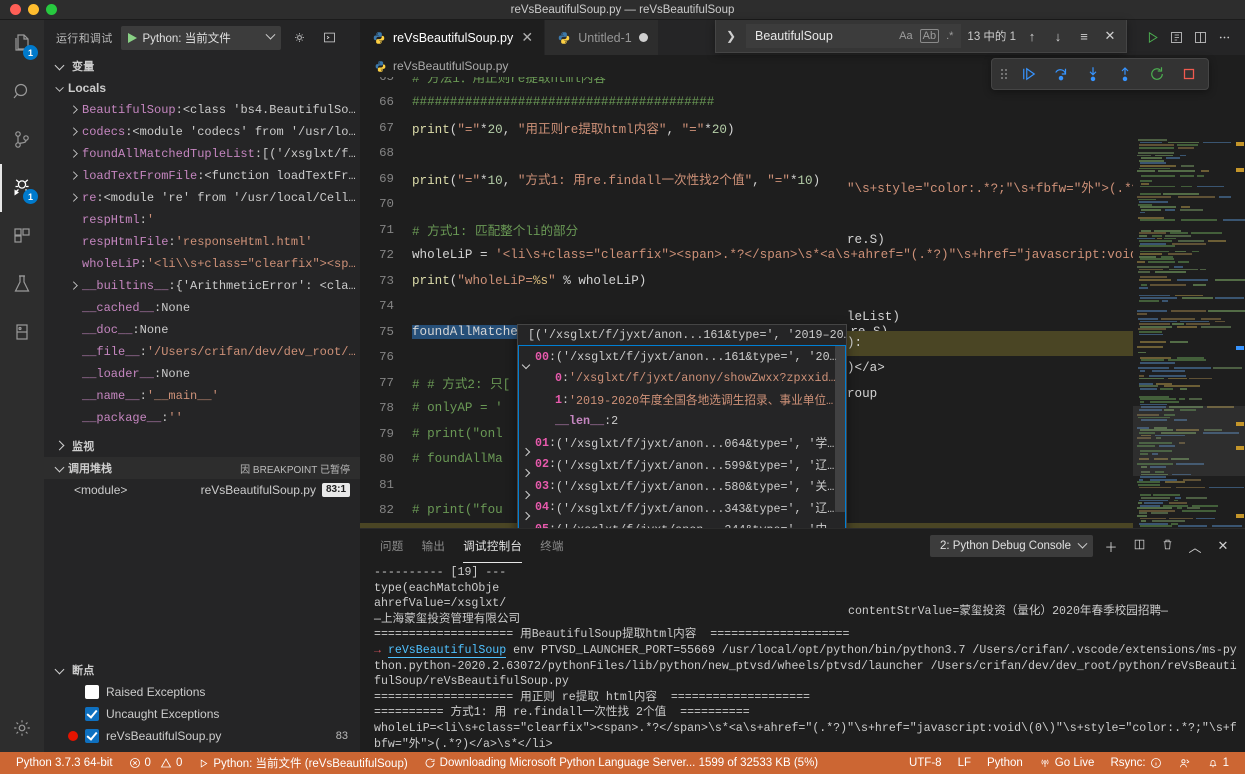  Describe the element at coordinates (202, 308) in the screenshot. I see `variable-row: __cached__: None` at that location.